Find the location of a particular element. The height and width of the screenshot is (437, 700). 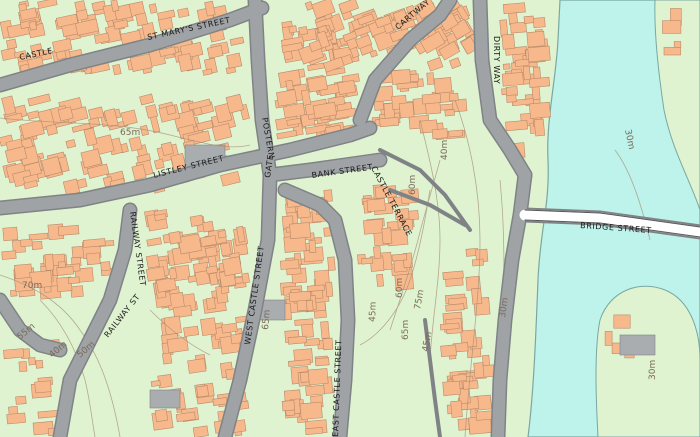

contour-label: 45m is located at coordinates (373, 312).